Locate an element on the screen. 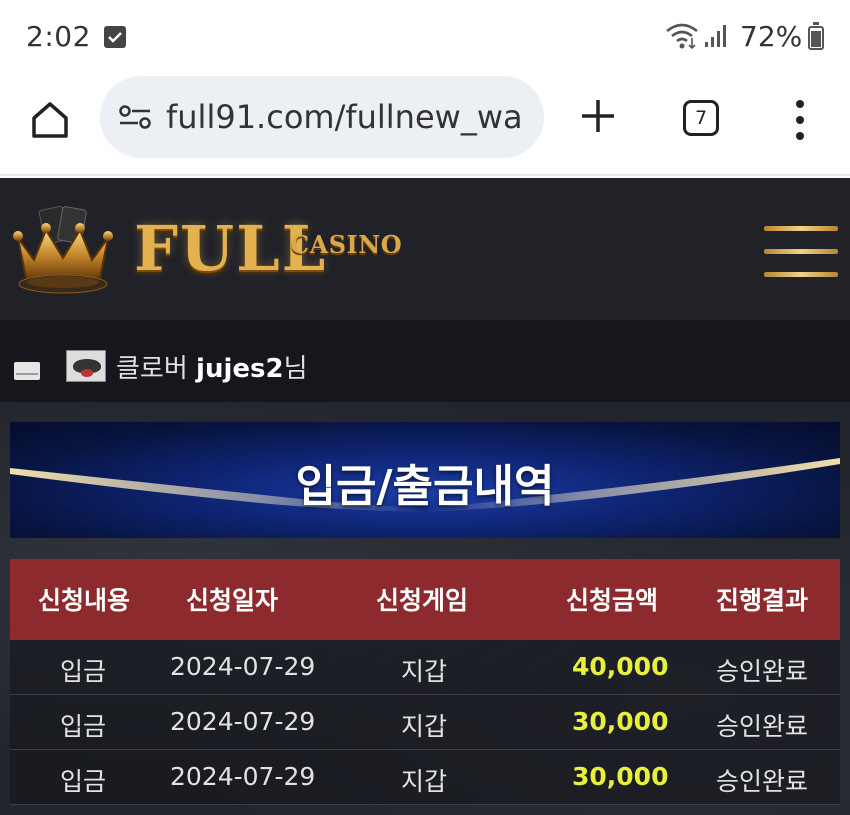  column-header-amount: 신청금액 is located at coordinates (612, 600).